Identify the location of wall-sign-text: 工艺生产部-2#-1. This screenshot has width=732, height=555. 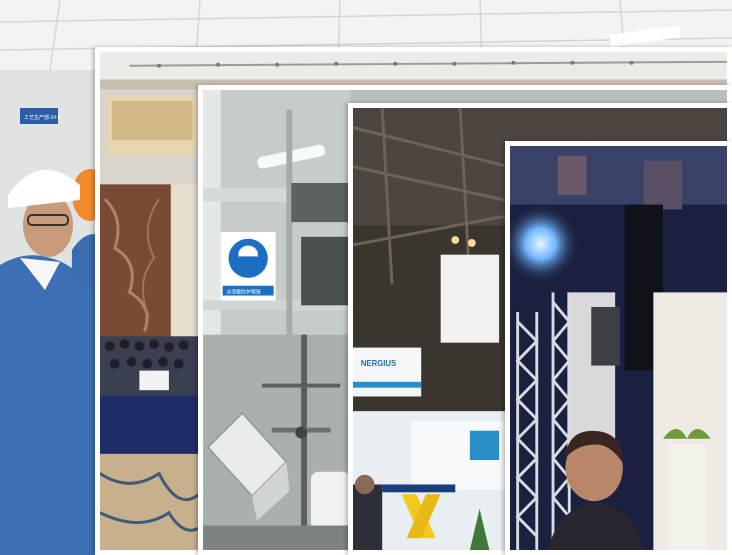
(42, 117).